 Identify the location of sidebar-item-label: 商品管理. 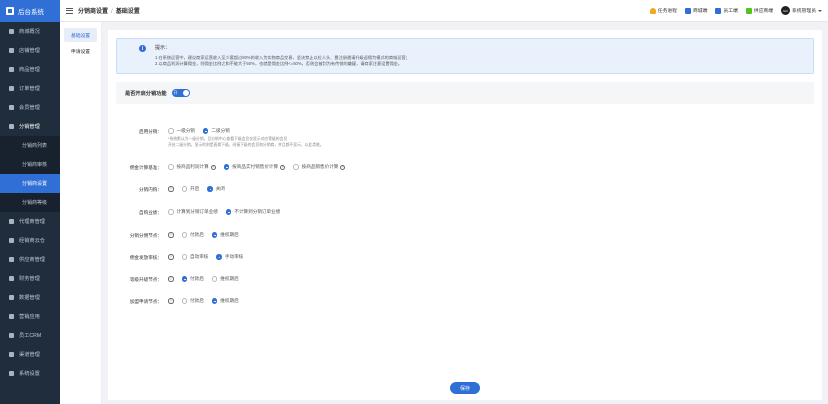
(29, 70).